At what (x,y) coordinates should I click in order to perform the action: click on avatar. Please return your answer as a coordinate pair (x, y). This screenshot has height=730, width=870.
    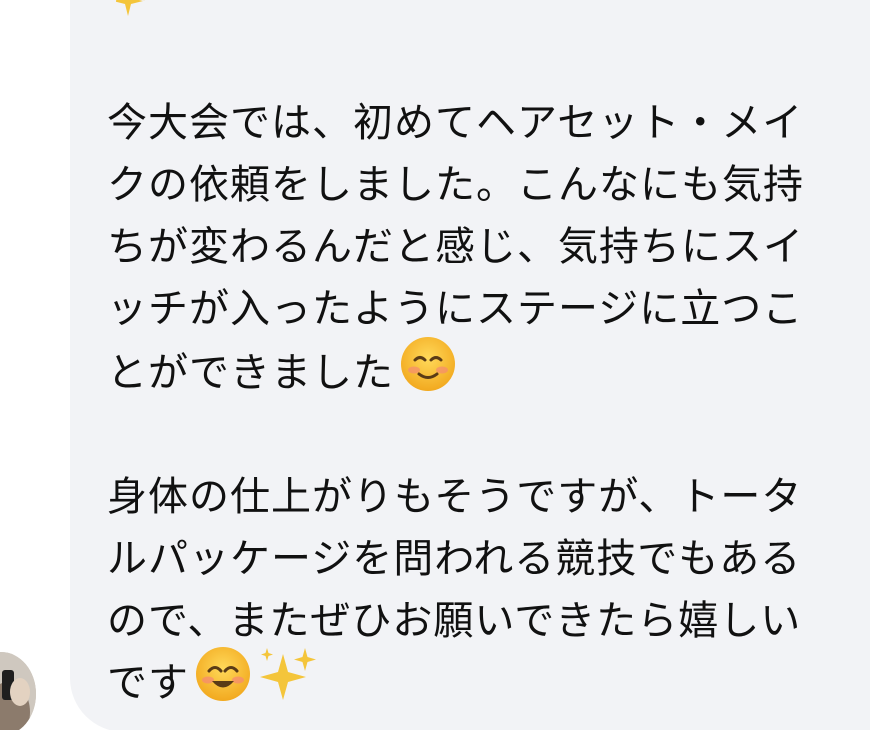
    Looking at the image, I should click on (18, 691).